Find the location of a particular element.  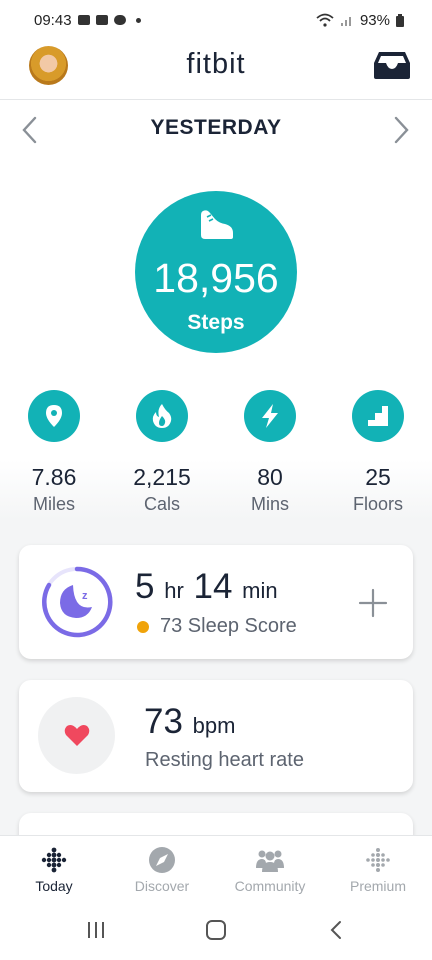

app-header: fitbit is located at coordinates (216, 70).